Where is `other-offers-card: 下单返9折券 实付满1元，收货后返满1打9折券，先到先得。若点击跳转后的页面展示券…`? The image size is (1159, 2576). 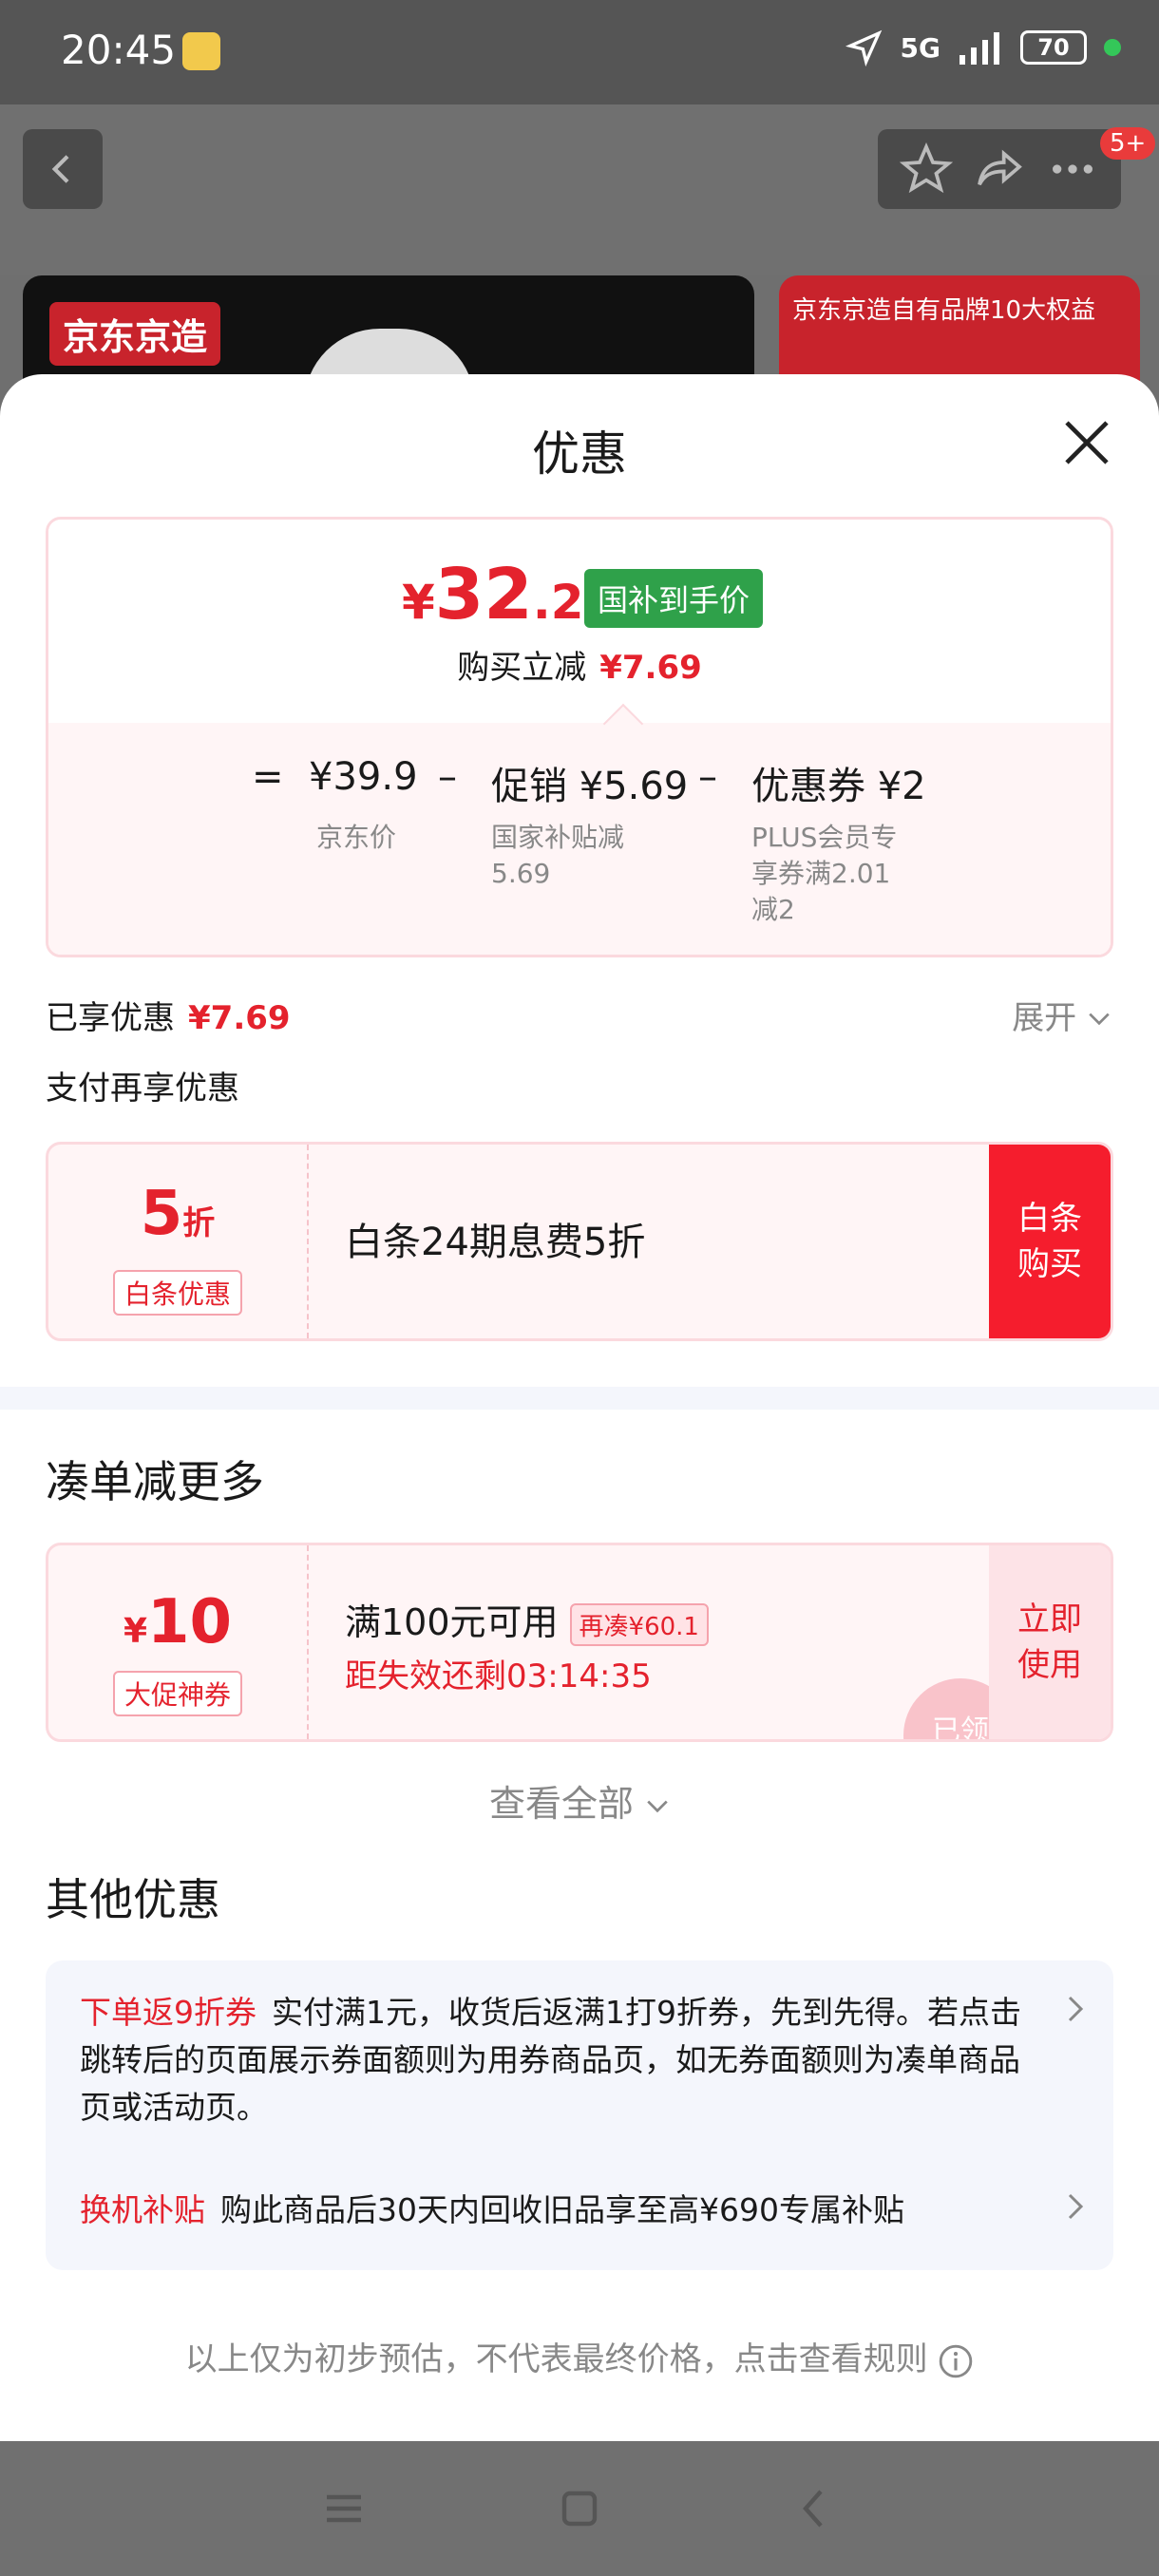
other-offers-card: 下单返9折券 实付满1元，收货后返满1打9折券，先到先得。若点击跳转后的页面展示券… is located at coordinates (579, 2115).